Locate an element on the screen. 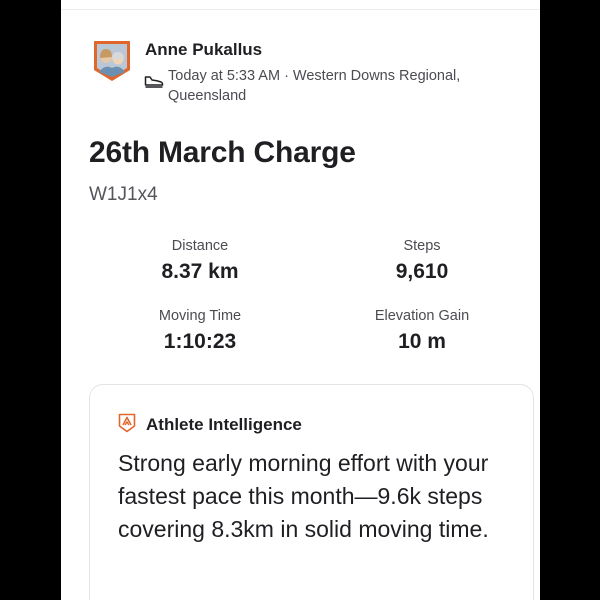 This screenshot has width=600, height=600. stat-label: Moving Time is located at coordinates (200, 316).